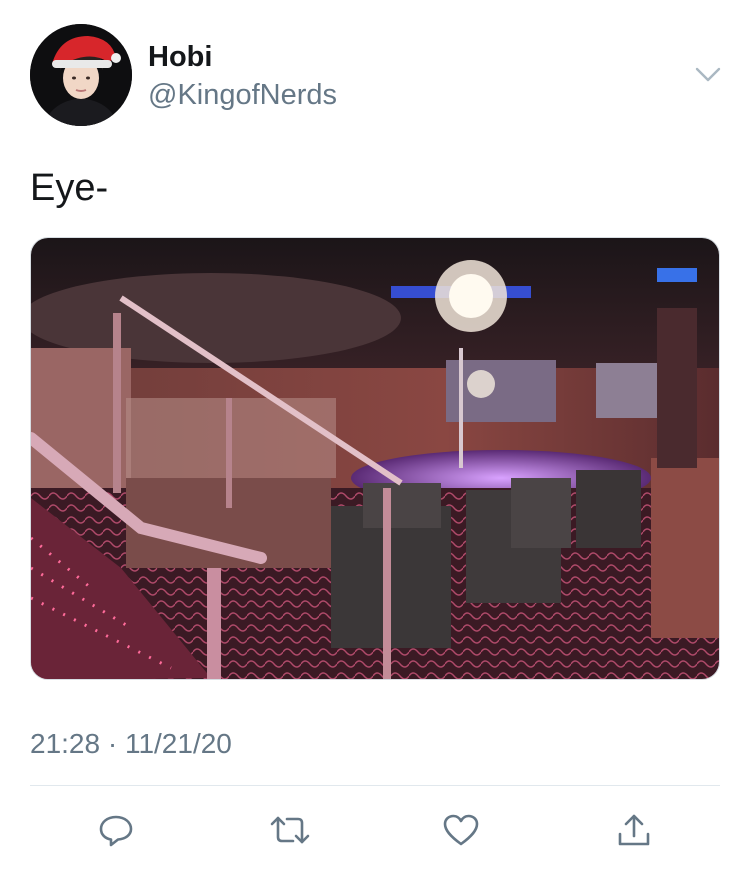  What do you see at coordinates (242, 95) in the screenshot?
I see `user-handle: @KingofNerds` at bounding box center [242, 95].